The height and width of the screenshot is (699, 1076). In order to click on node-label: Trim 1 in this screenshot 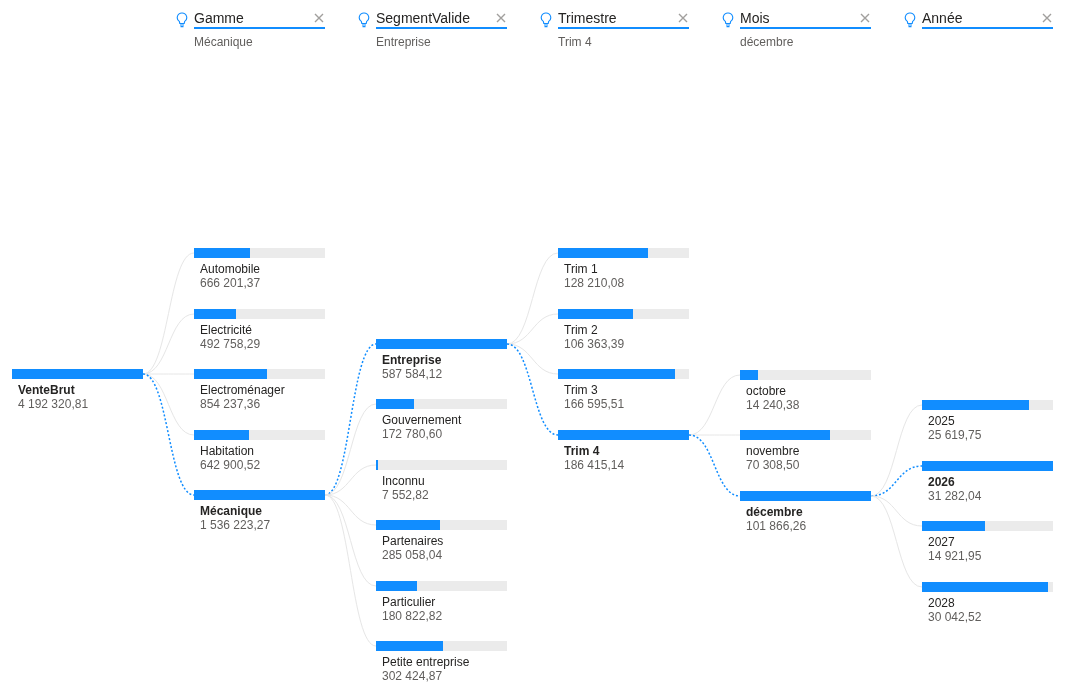, I will do `click(626, 269)`.